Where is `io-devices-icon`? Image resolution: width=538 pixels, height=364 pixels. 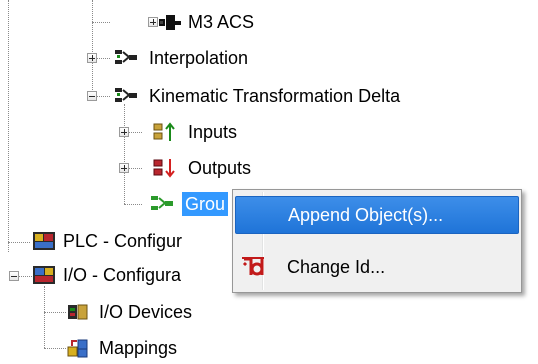 io-devices-icon is located at coordinates (78, 312).